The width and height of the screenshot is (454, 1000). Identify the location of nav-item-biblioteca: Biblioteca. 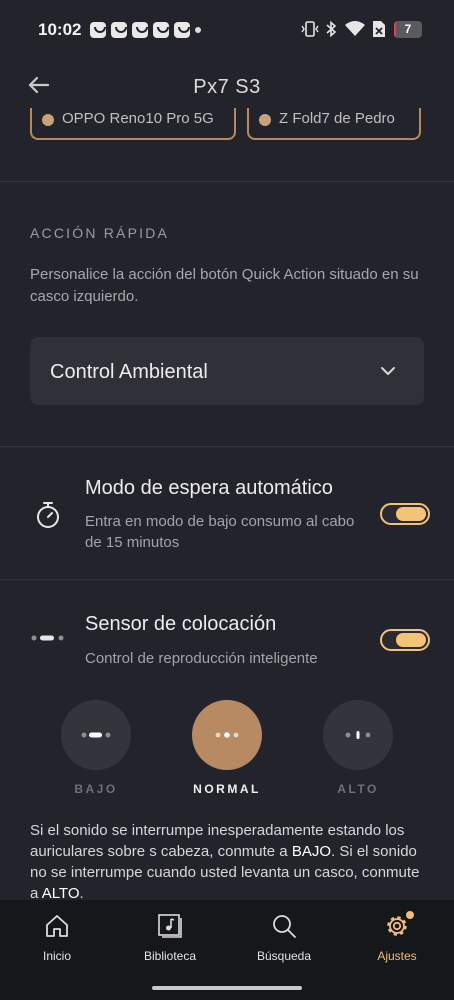
(170, 937).